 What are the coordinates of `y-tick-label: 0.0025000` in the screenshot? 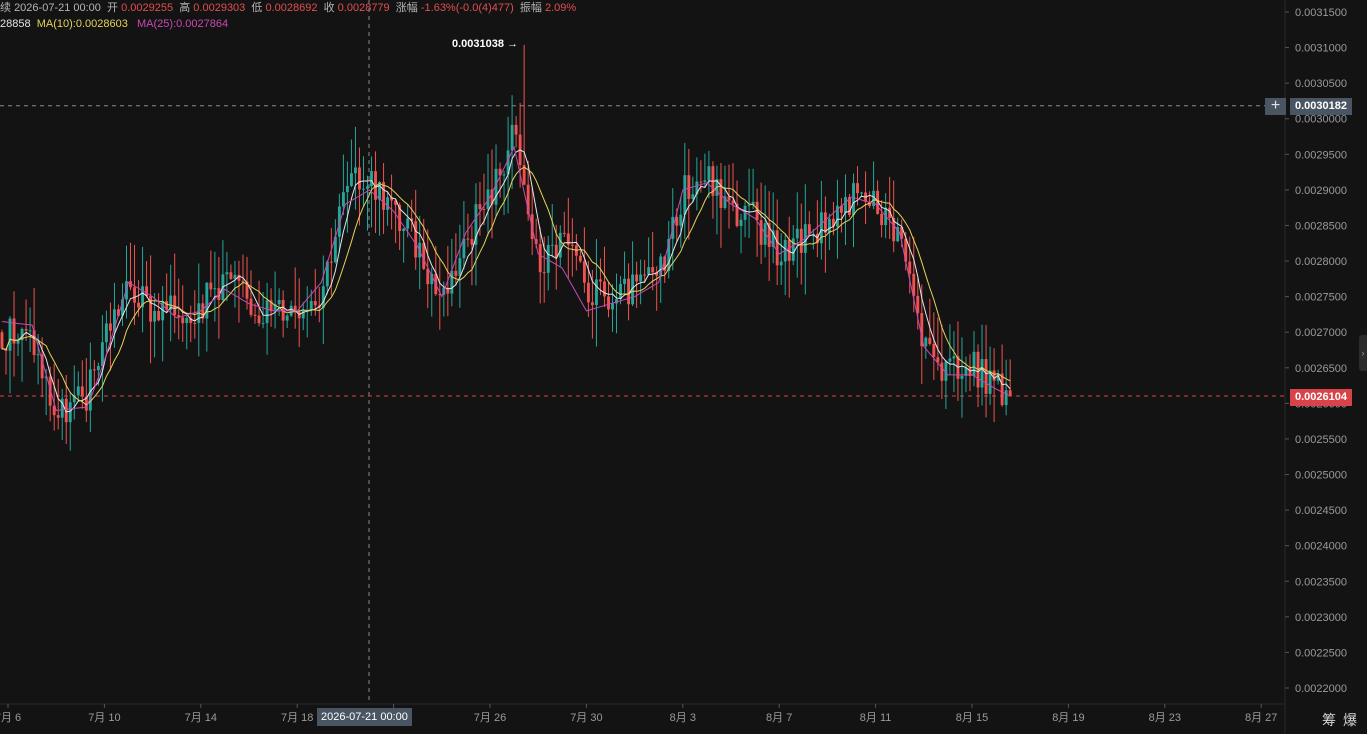 It's located at (1321, 476).